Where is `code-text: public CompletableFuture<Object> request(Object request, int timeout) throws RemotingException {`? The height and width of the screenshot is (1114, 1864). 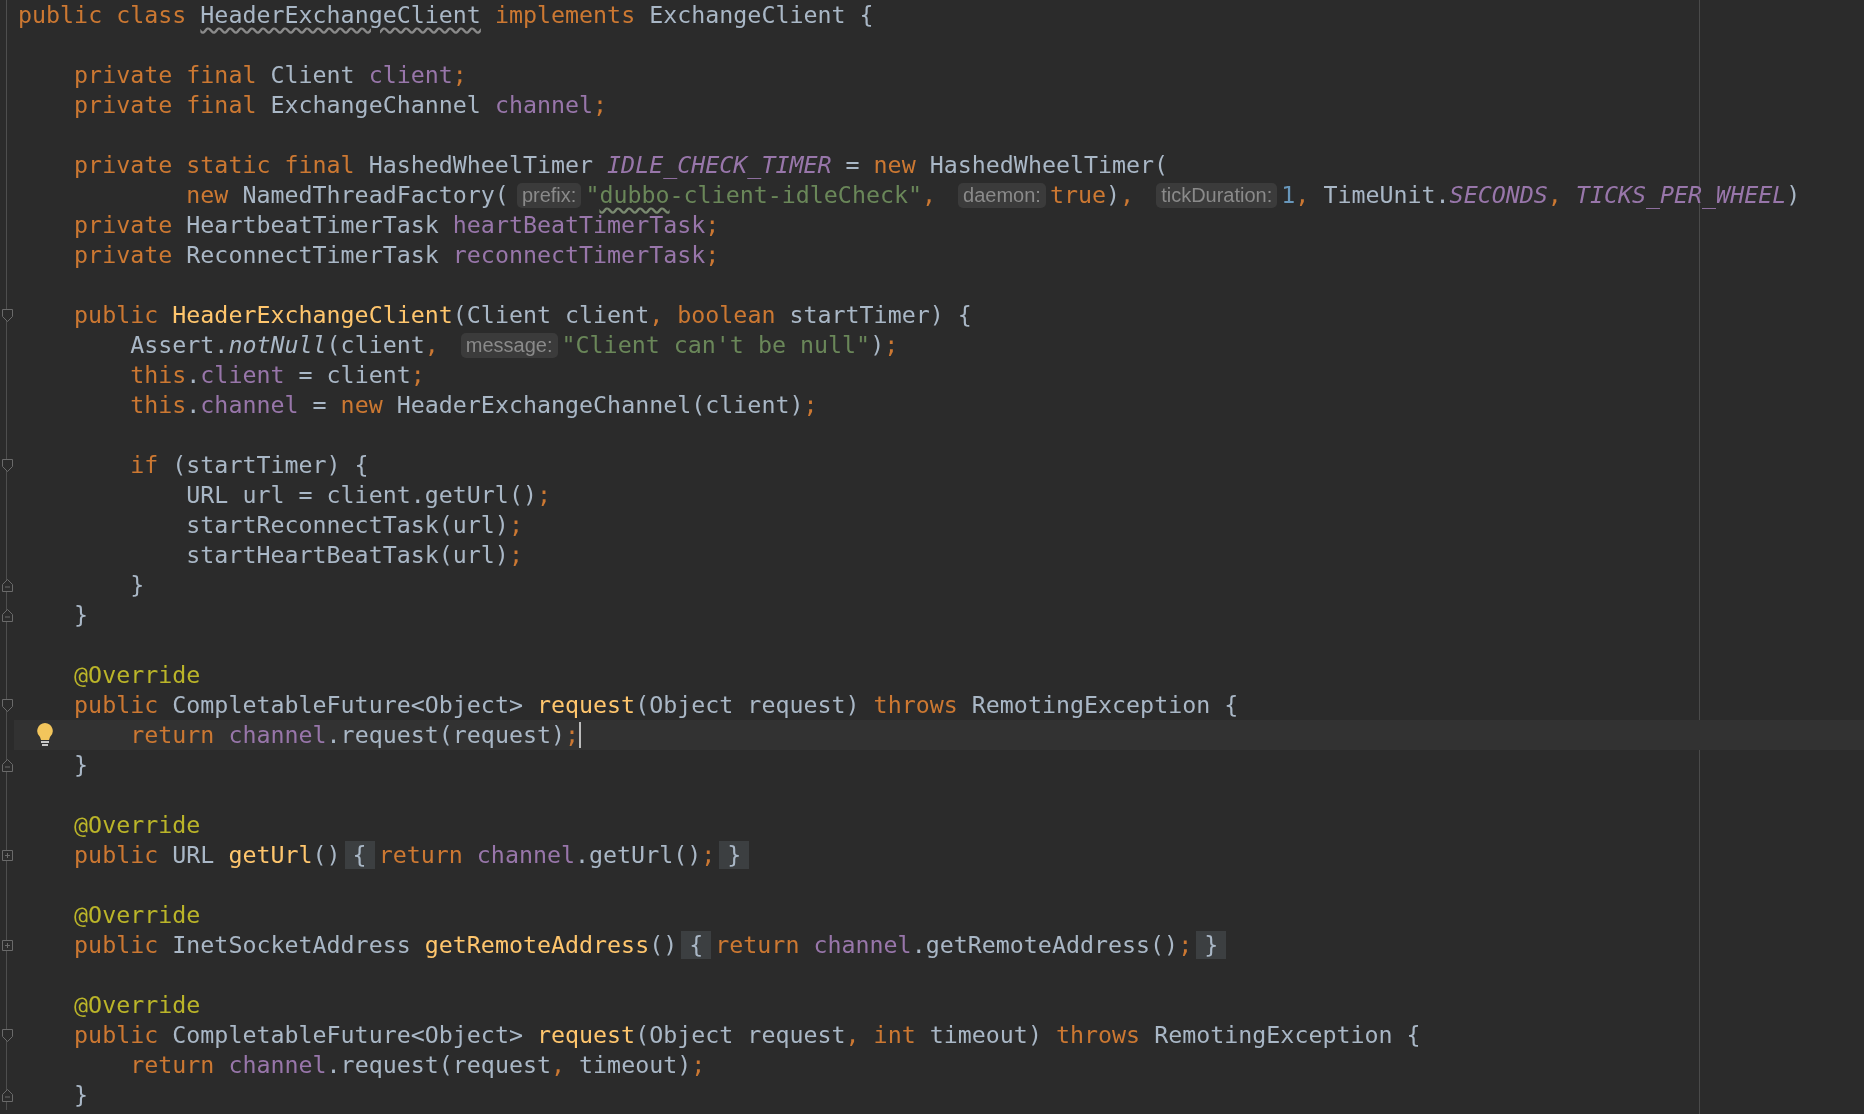 code-text: public CompletableFuture<Object> request(Object request, int timeout) throws RemotingException { is located at coordinates (747, 1035).